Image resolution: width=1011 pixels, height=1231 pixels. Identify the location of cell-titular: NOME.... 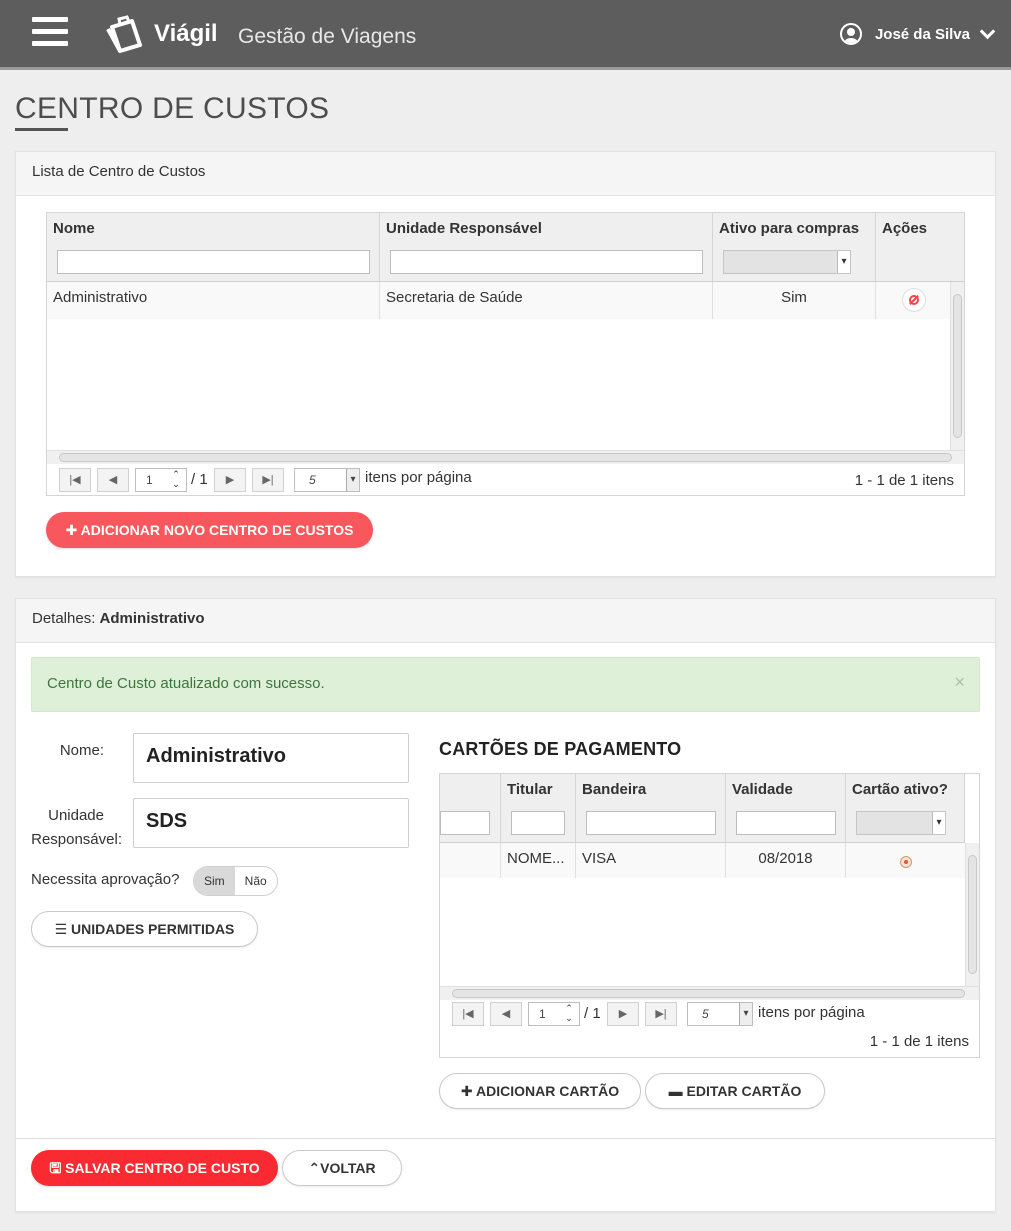
(538, 860).